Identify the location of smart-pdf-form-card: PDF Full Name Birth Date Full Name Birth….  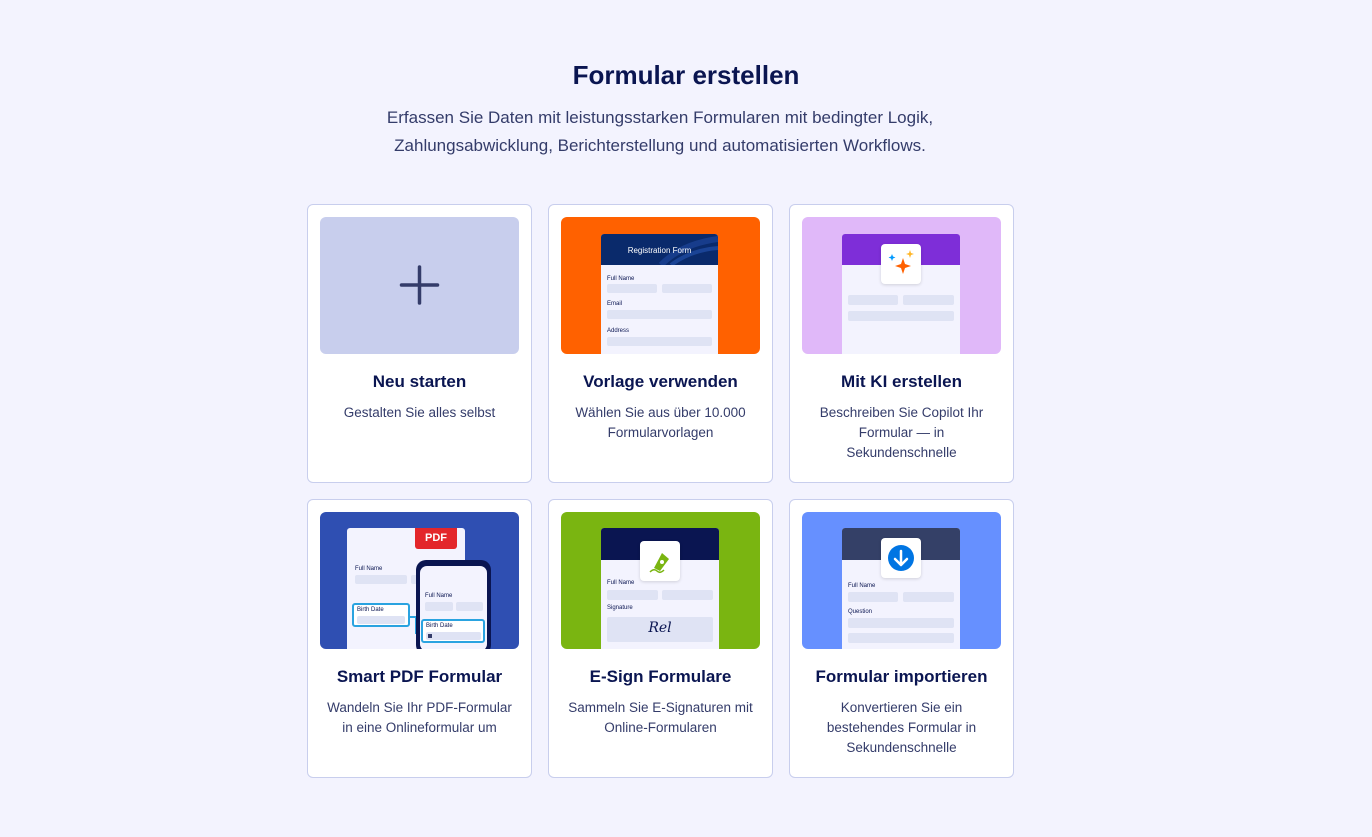
(419, 638).